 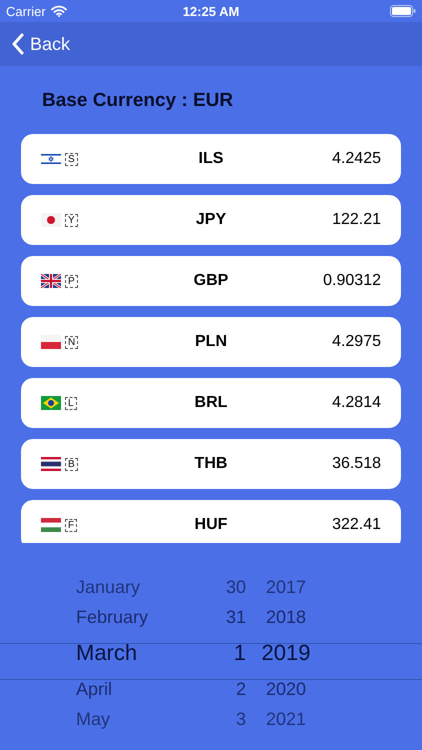 I want to click on exchange-rate: 322.41, so click(x=356, y=525).